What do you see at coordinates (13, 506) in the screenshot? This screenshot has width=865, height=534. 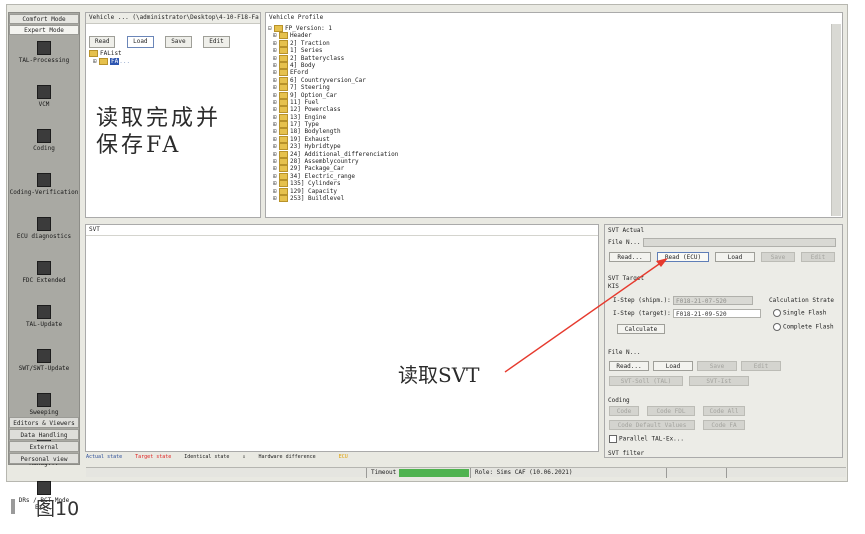 I see `caption-marker` at bounding box center [13, 506].